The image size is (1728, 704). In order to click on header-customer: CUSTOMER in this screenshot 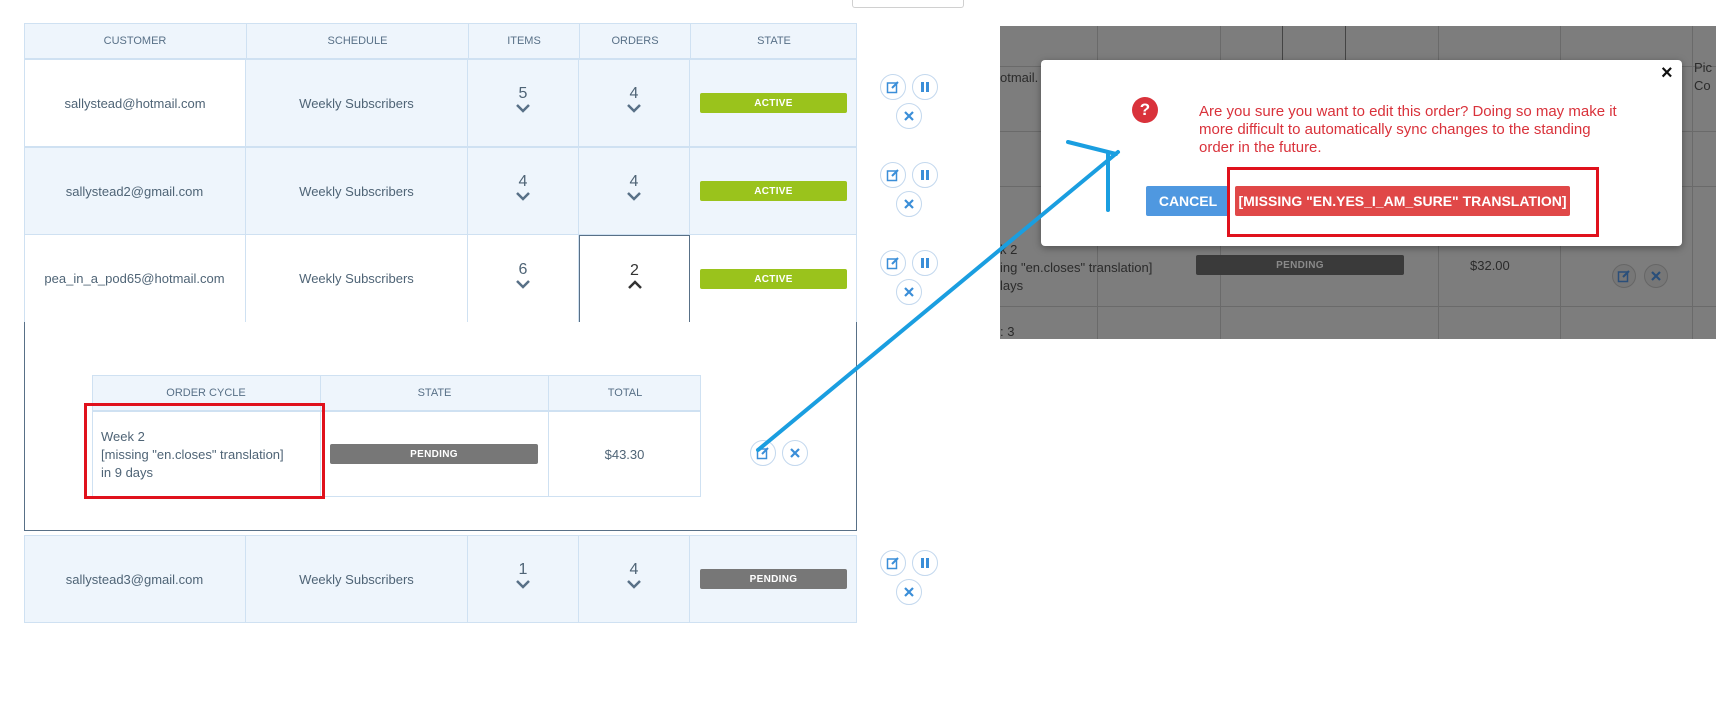, I will do `click(135, 41)`.